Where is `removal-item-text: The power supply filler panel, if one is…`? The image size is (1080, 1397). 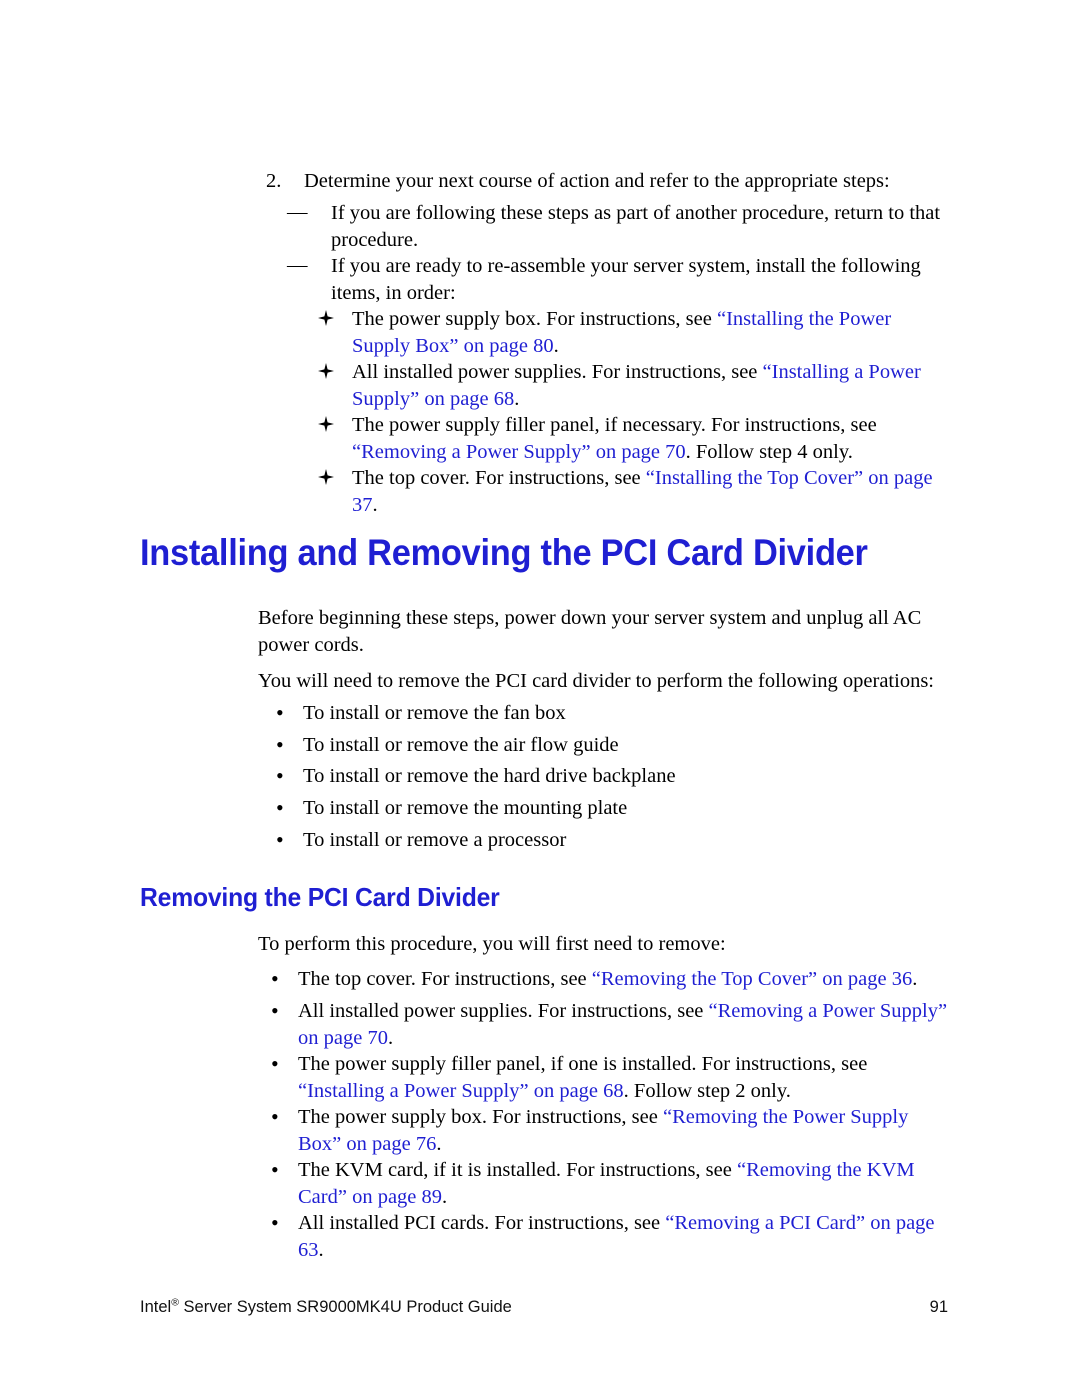 removal-item-text: The power supply filler panel, if one is… is located at coordinates (625, 1077).